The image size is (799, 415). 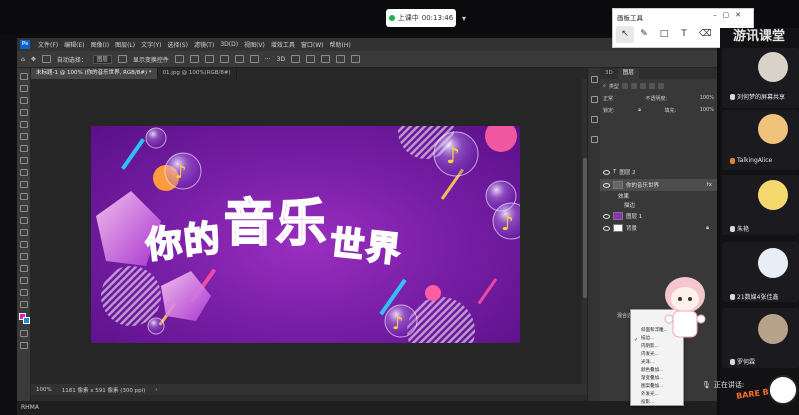 What do you see at coordinates (608, 98) in the screenshot?
I see `blend-mode-dropdown: 正常` at bounding box center [608, 98].